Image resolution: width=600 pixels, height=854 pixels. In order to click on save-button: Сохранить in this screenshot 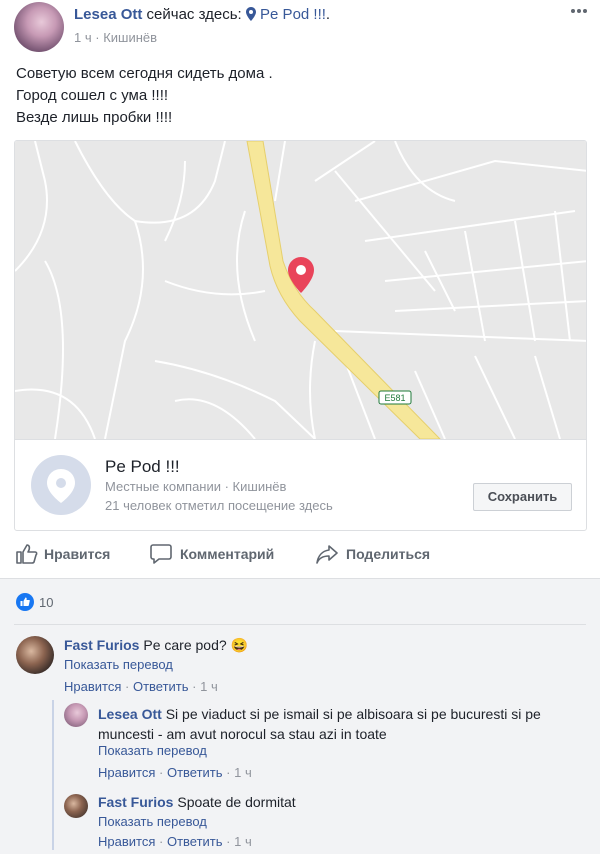, I will do `click(522, 497)`.